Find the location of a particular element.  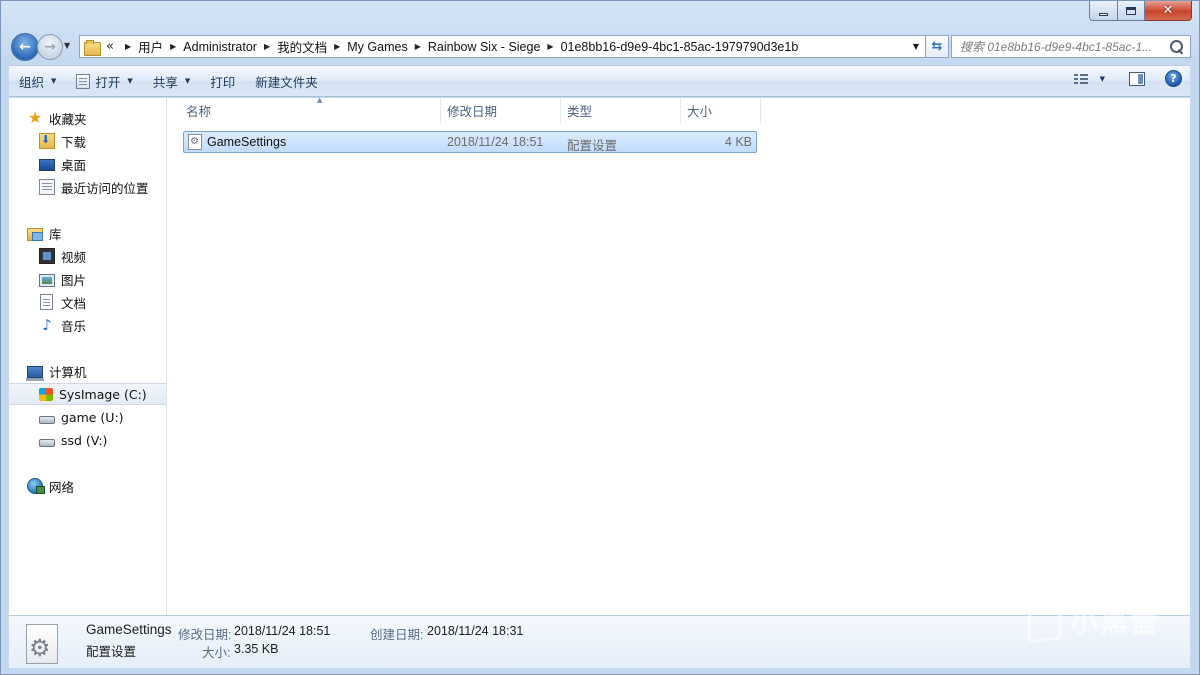

organize-button: 组织 ▼ is located at coordinates (37, 81).